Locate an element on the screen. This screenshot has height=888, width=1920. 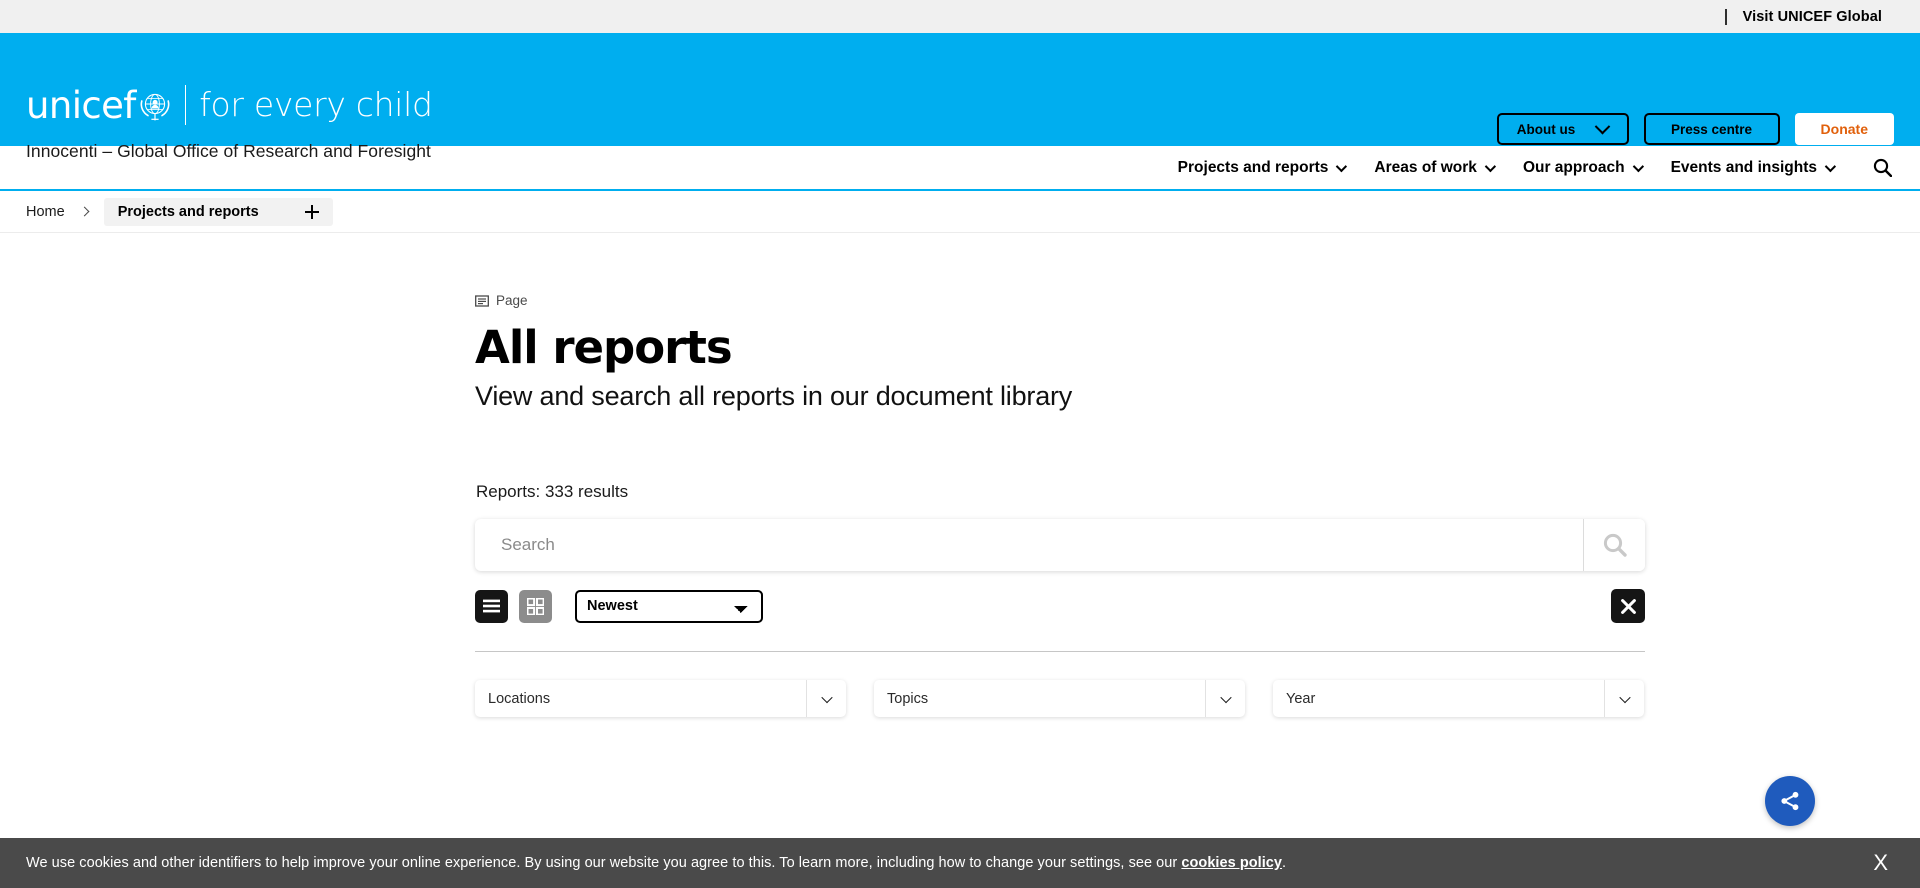
about-us-button: About us is located at coordinates (1562, 129).